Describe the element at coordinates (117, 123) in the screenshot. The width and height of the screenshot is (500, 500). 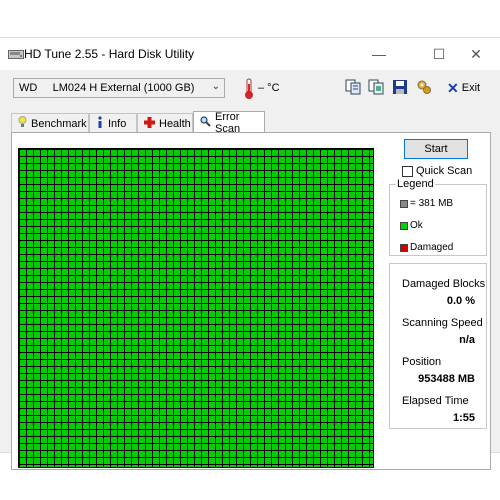
I see `tab-info-label: Info` at that location.